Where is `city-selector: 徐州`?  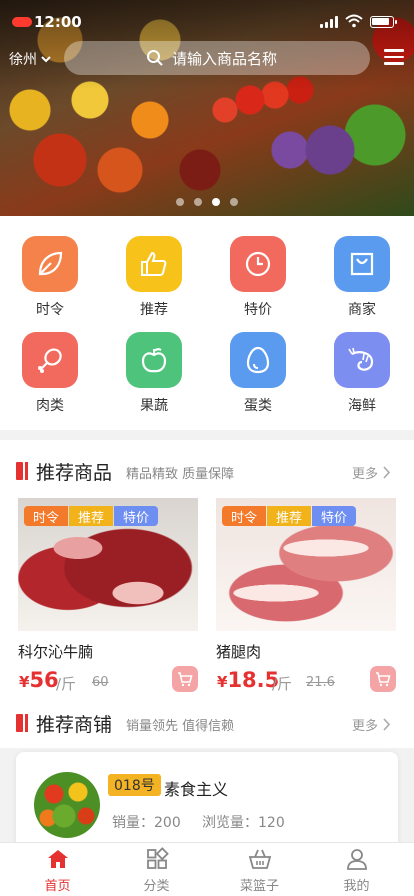
city-selector: 徐州 is located at coordinates (30, 59).